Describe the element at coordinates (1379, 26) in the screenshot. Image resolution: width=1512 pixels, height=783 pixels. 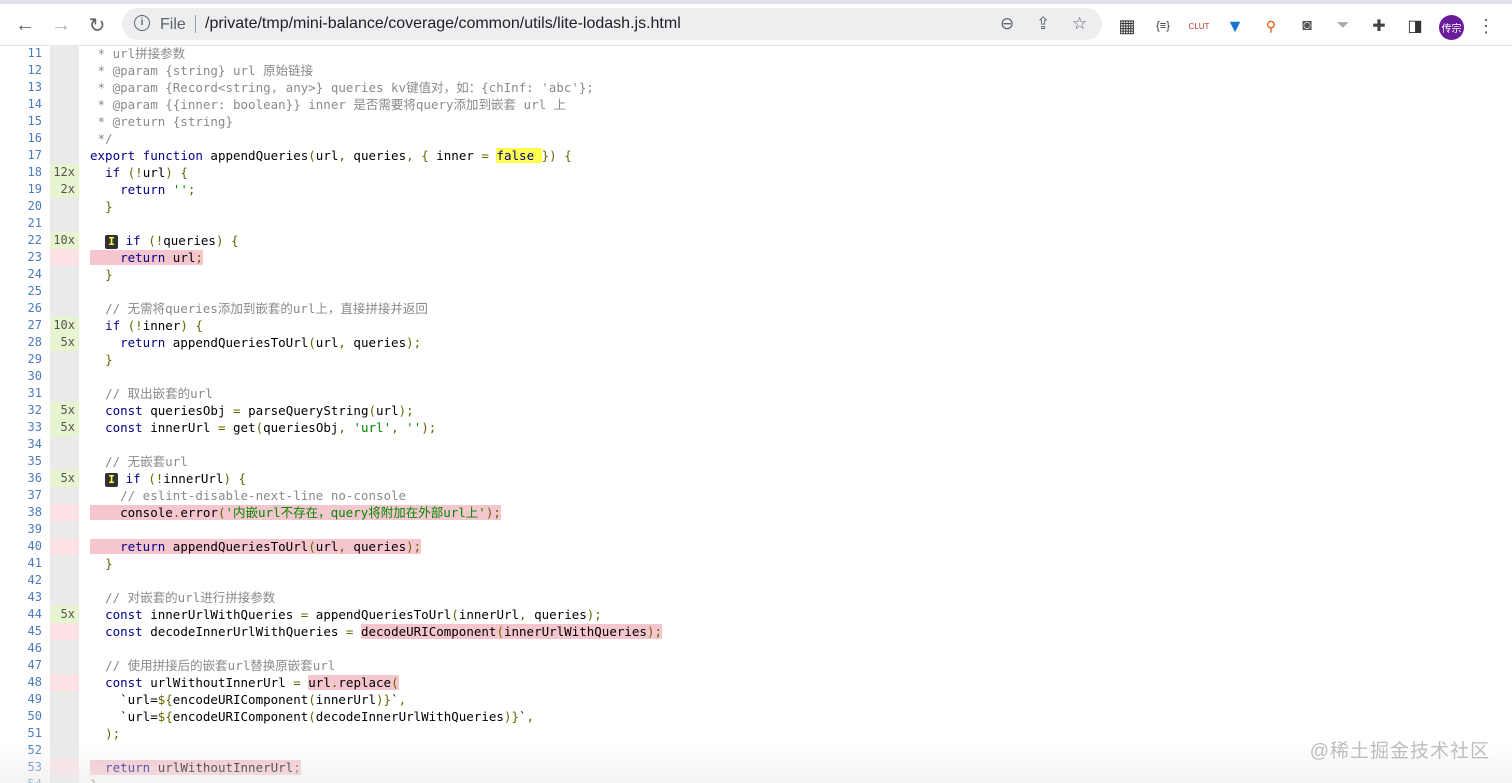
I see `puzzle-icon: ✚` at that location.